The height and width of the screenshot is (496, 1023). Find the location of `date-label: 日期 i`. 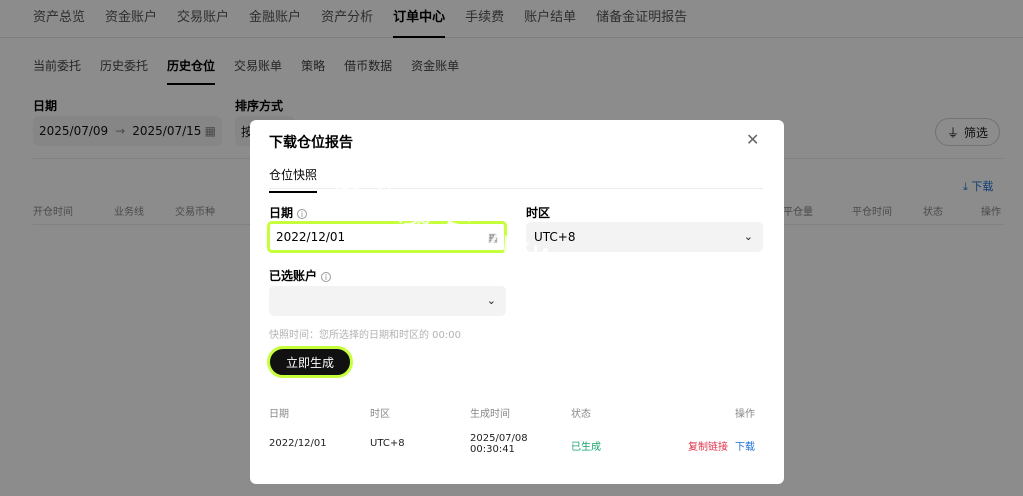

date-label: 日期 i is located at coordinates (288, 212).